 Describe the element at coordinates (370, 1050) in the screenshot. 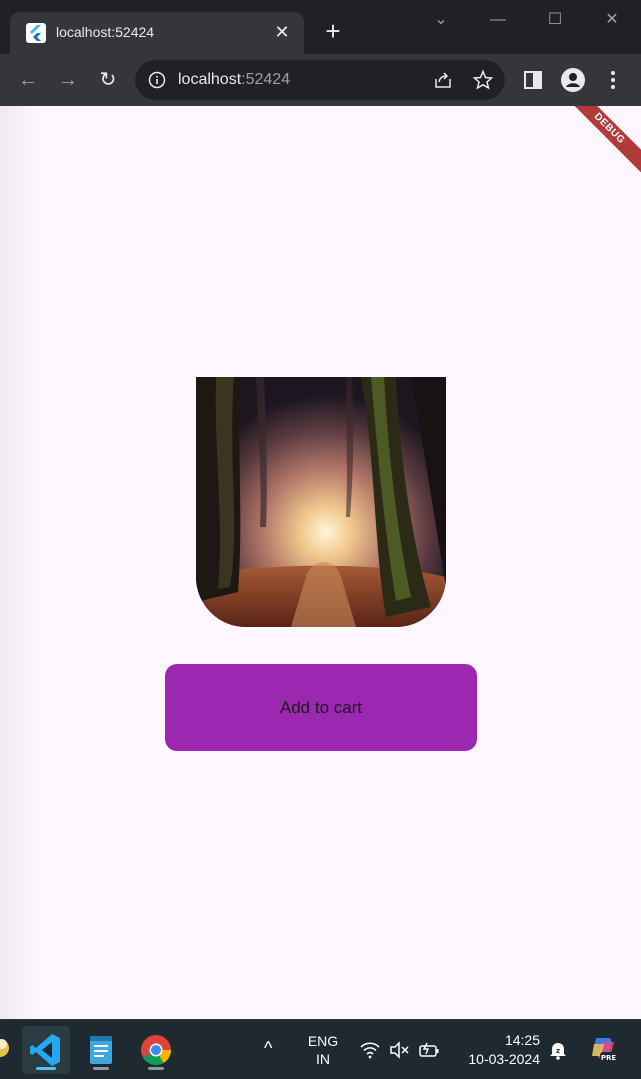

I see `wifi-icon` at that location.